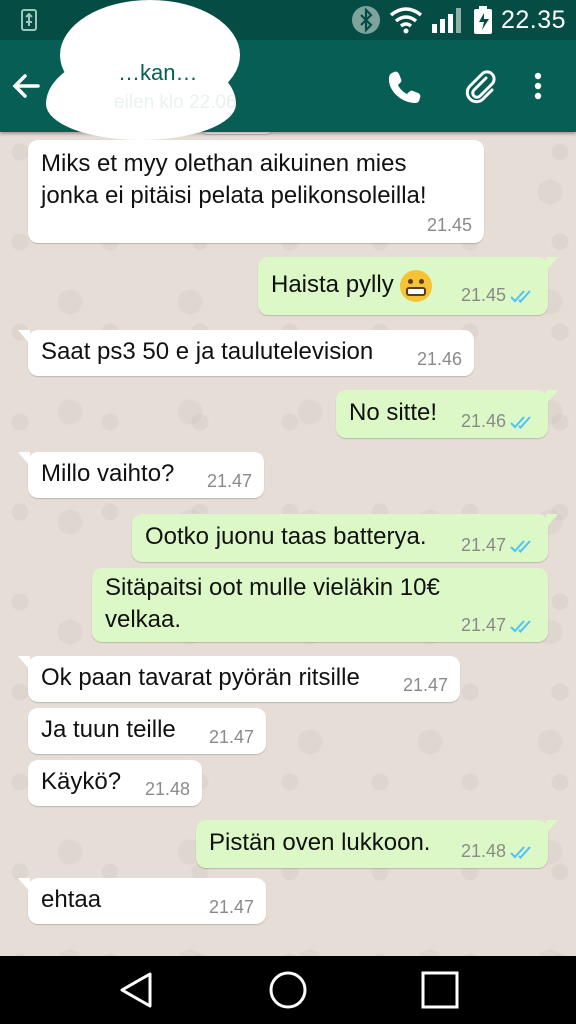  I want to click on message-bubble-incoming: Ok paan tavarat pyörän ritsille 21.47, so click(239, 679).